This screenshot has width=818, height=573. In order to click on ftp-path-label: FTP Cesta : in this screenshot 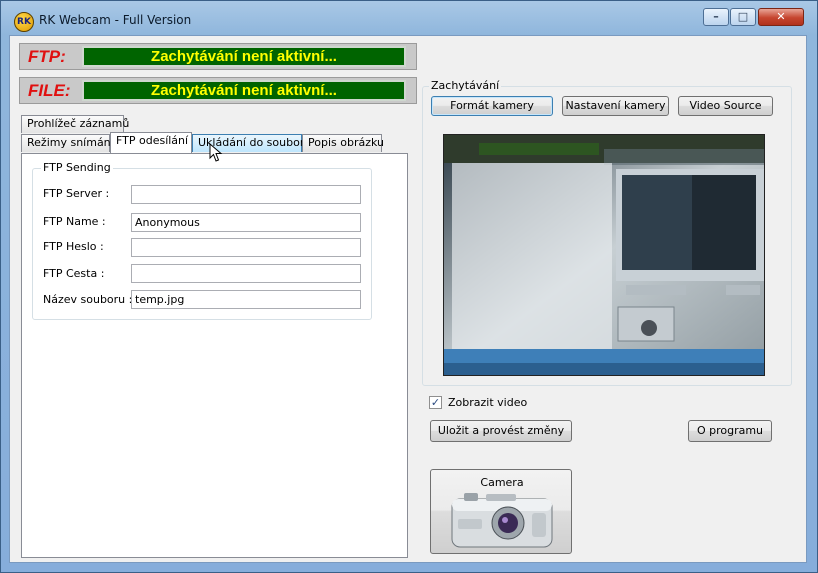, I will do `click(74, 273)`.